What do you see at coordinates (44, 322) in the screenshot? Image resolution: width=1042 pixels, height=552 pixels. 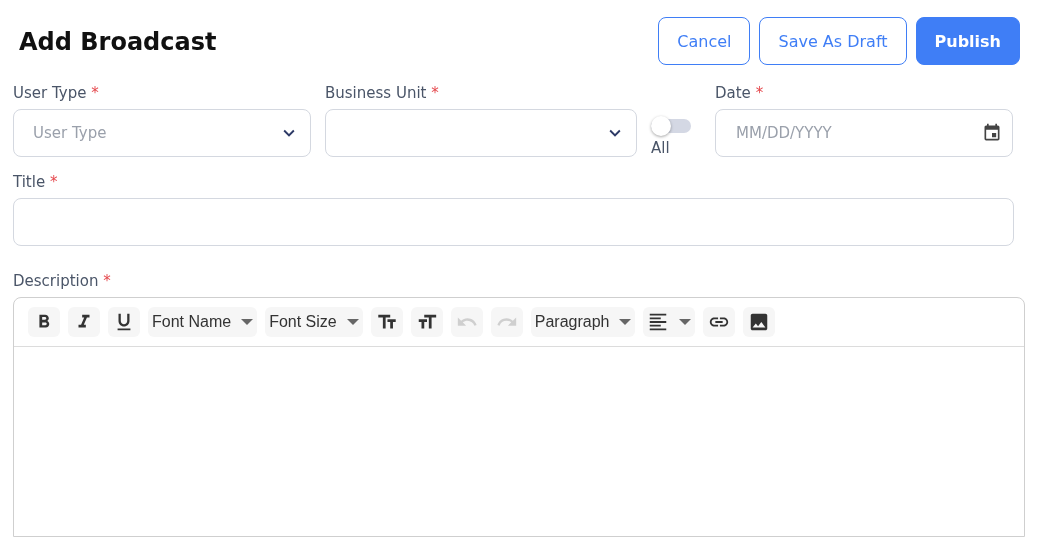 I see `bold-icon` at bounding box center [44, 322].